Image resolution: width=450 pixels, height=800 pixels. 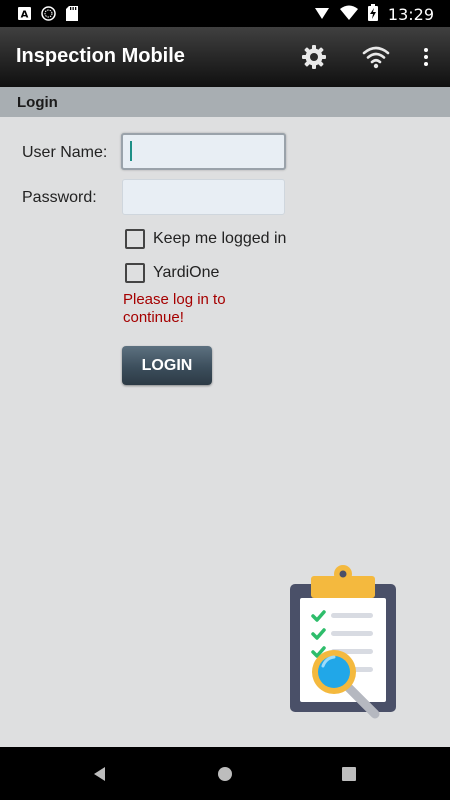 What do you see at coordinates (225, 13) in the screenshot?
I see `status-bar: A 13:29` at bounding box center [225, 13].